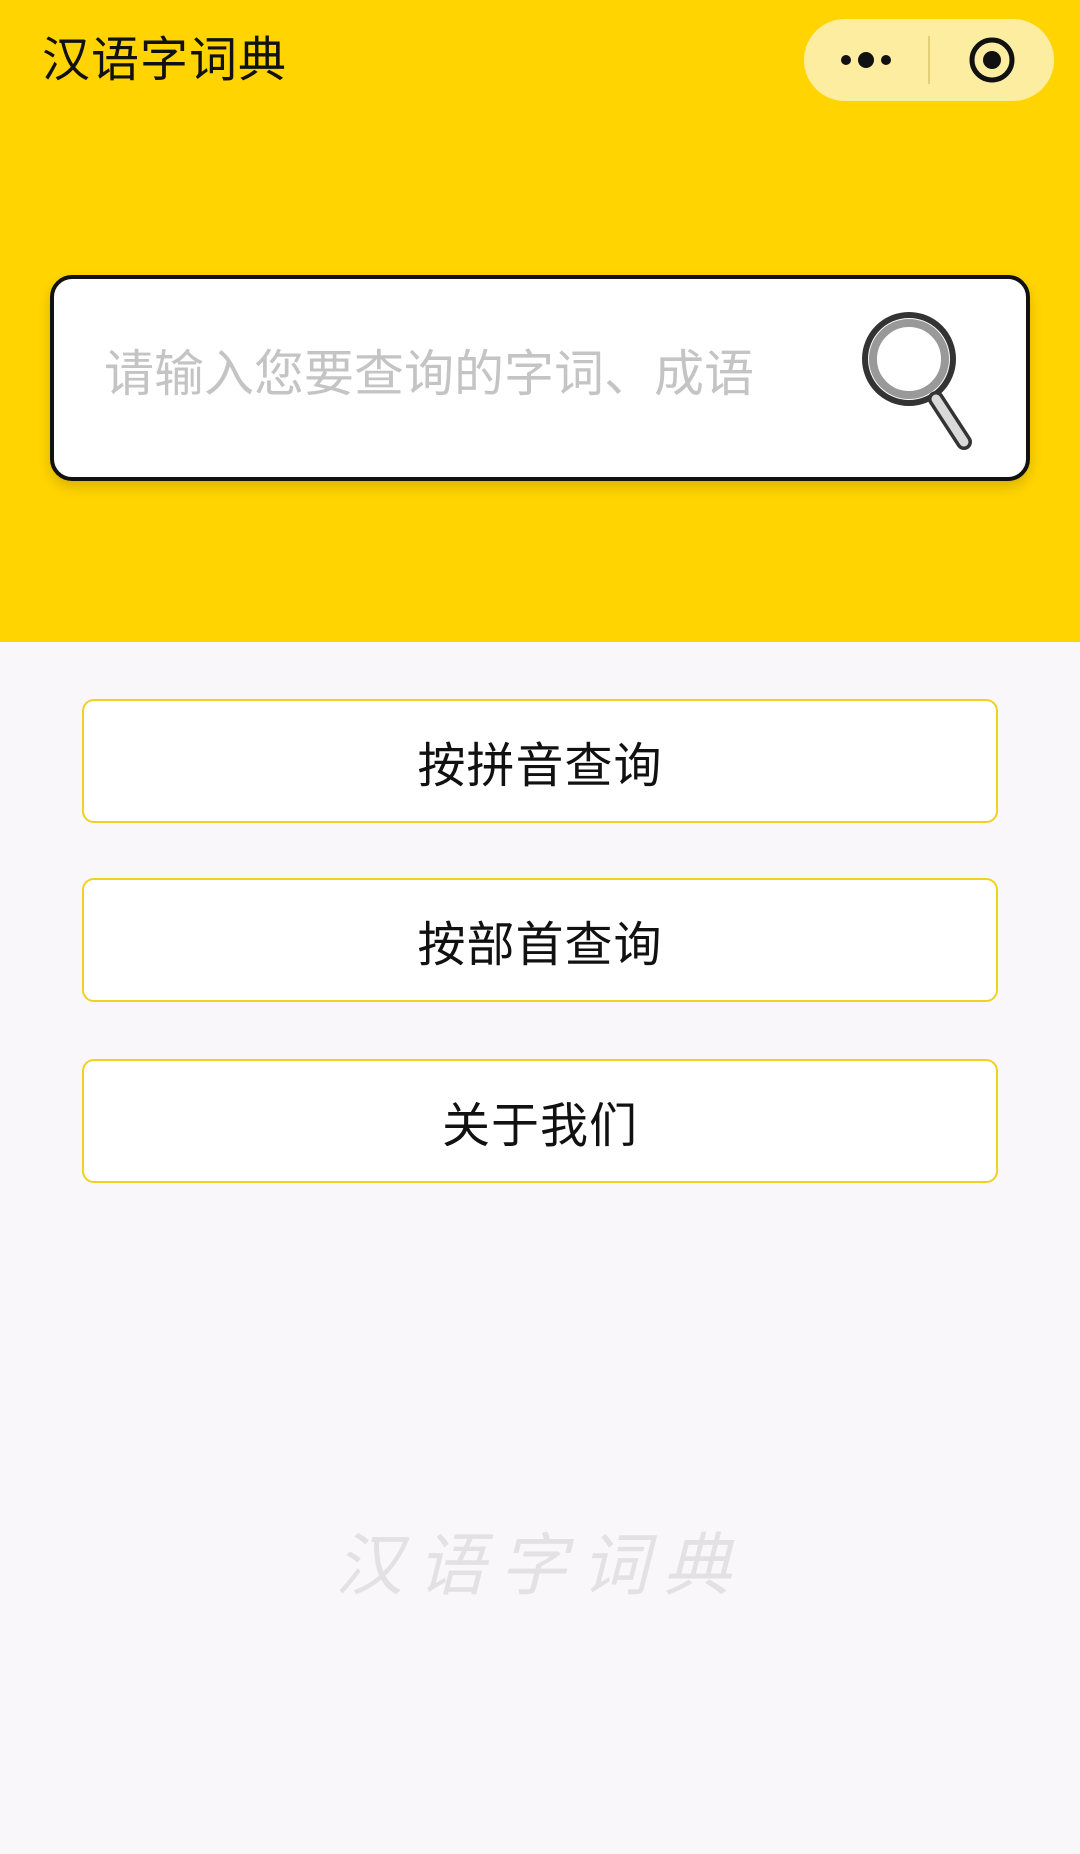  I want to click on magnifier-icon, so click(924, 384).